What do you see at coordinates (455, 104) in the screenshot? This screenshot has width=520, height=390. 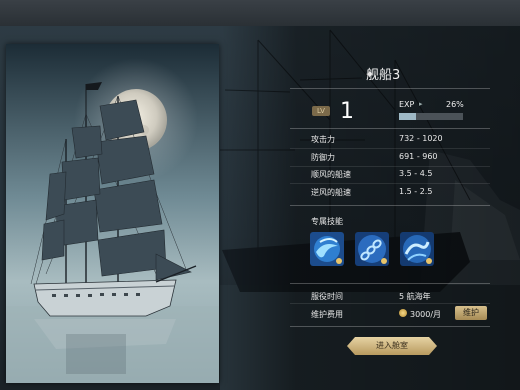 I see `exp-percent: 26%` at bounding box center [455, 104].